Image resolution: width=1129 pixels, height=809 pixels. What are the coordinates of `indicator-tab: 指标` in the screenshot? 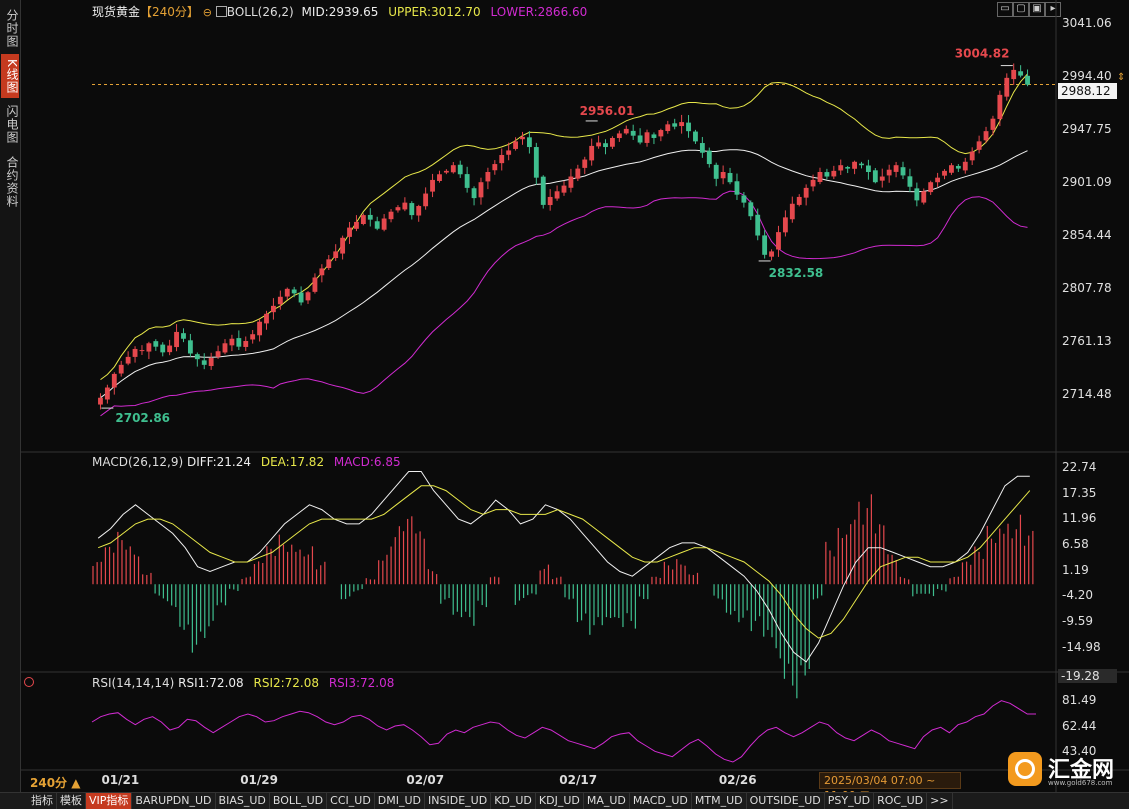 It's located at (42, 801).